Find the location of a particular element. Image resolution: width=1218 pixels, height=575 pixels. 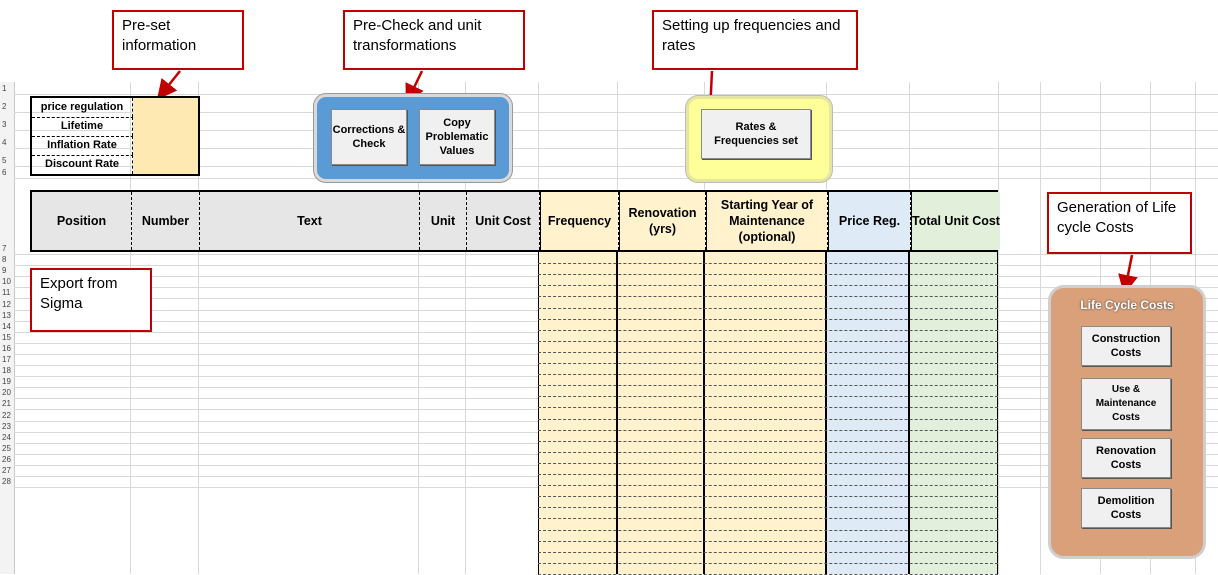

row-number: 23 is located at coordinates (6, 426).